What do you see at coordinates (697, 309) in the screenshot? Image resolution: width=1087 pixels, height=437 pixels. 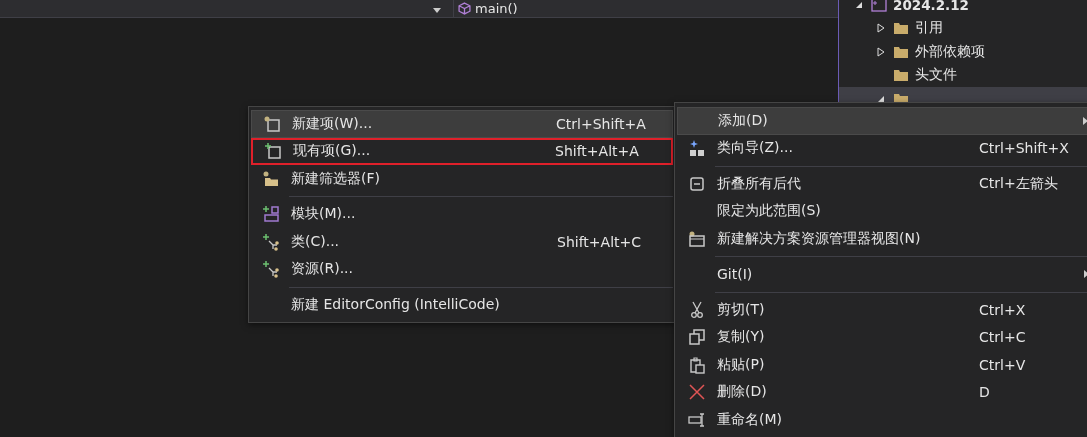 I see `scissors-icon` at bounding box center [697, 309].